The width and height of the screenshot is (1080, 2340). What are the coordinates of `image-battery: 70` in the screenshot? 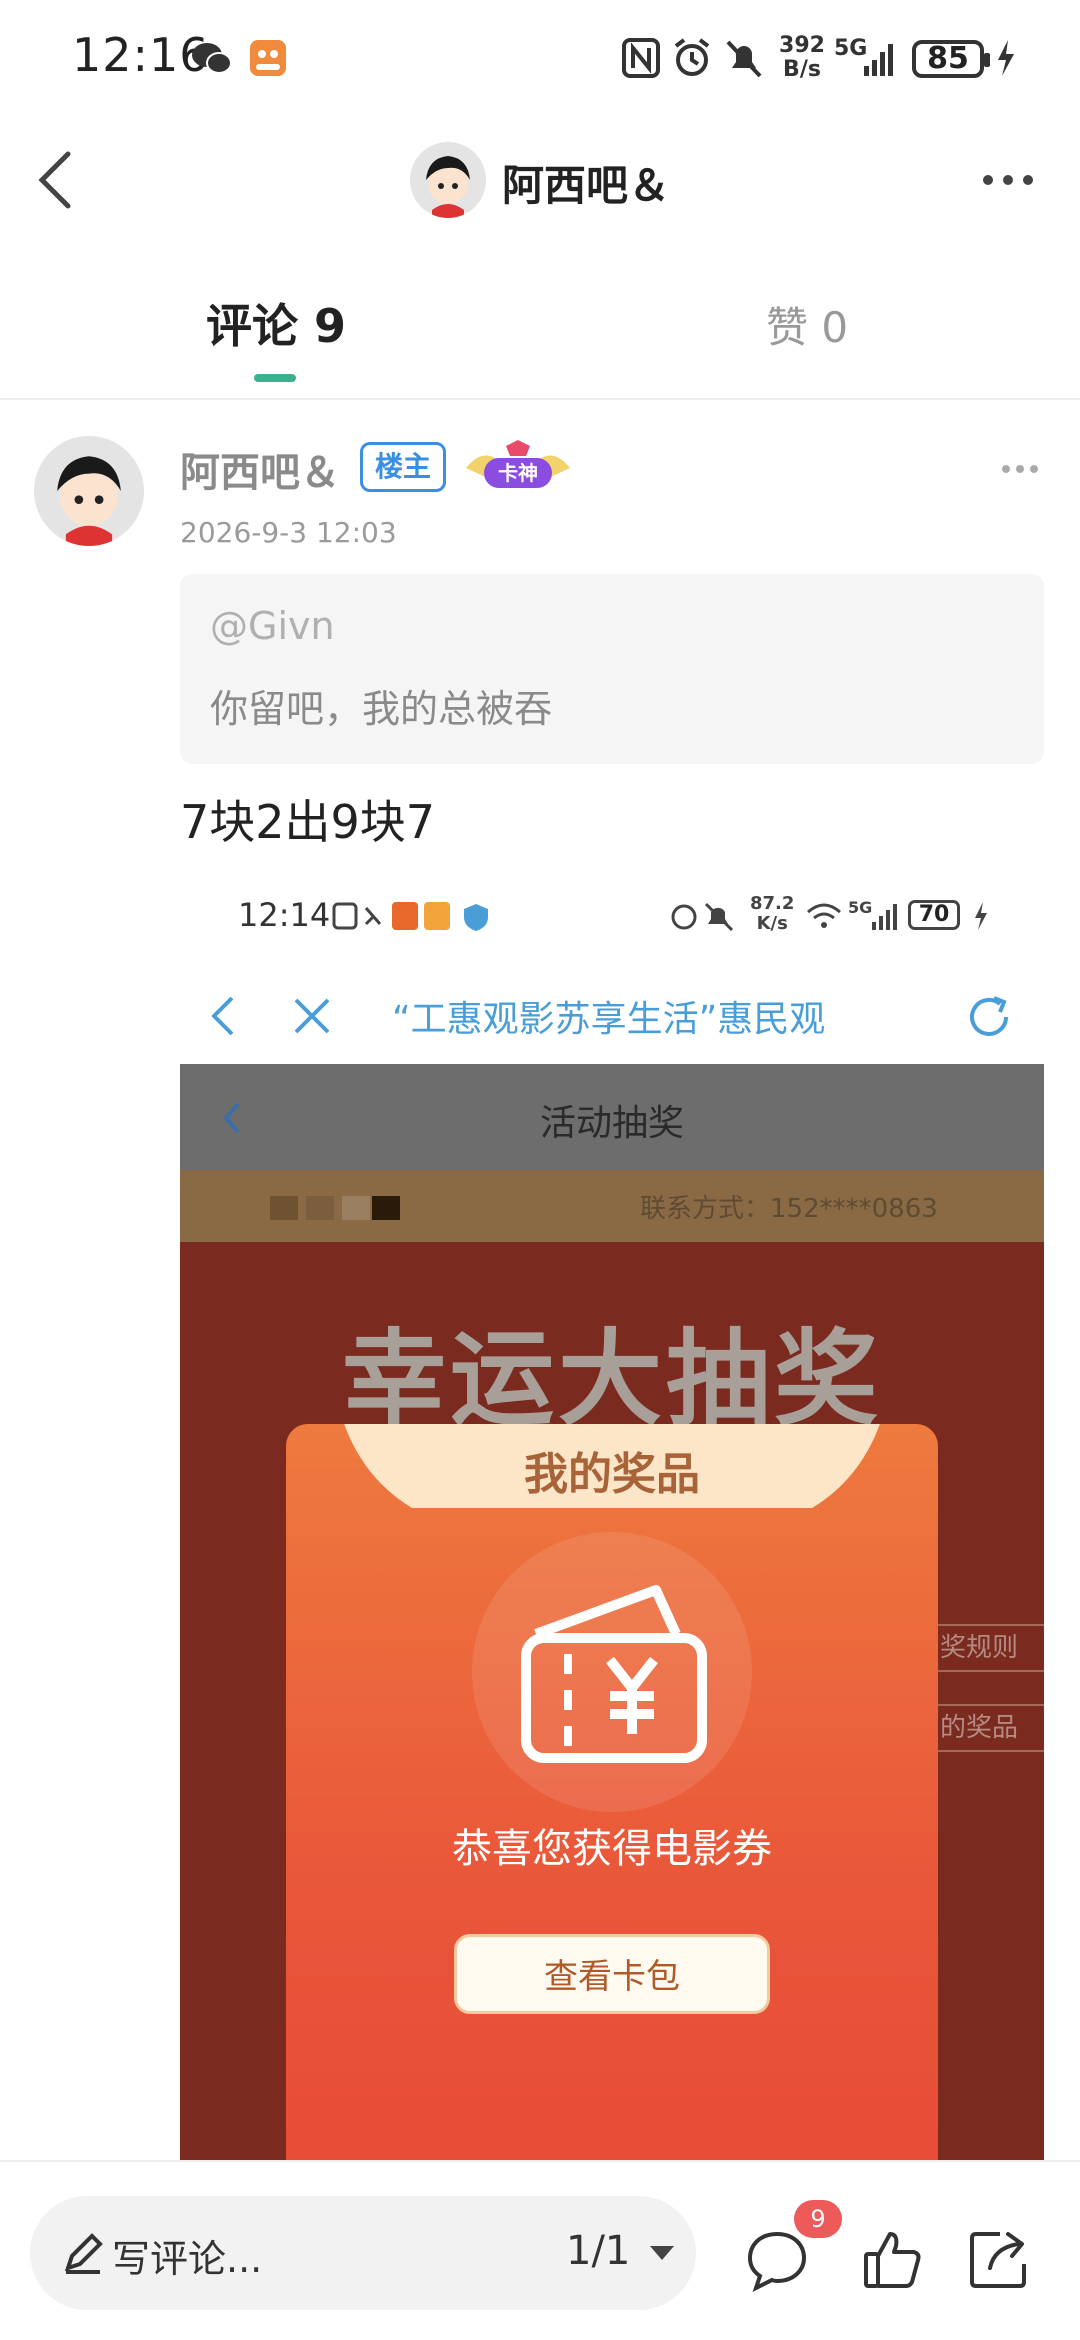 It's located at (934, 915).